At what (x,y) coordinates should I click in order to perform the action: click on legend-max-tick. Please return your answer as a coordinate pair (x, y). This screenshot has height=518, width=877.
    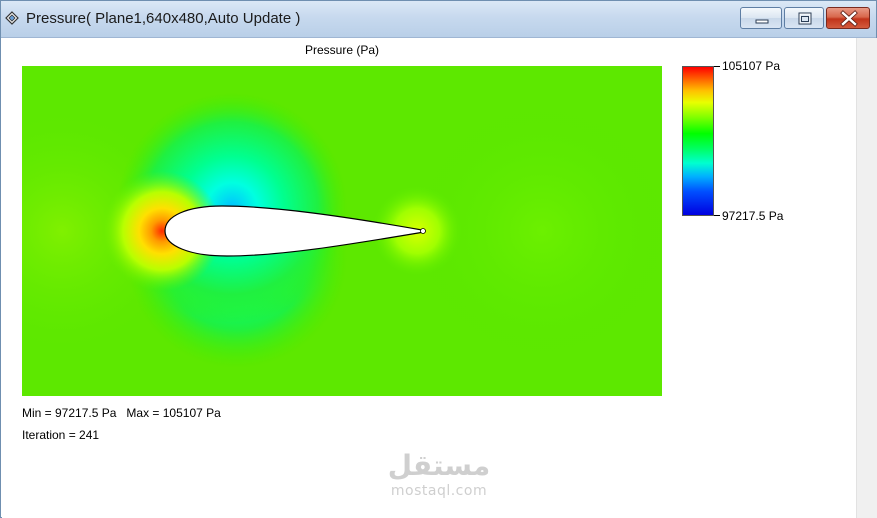
    Looking at the image, I should click on (717, 66).